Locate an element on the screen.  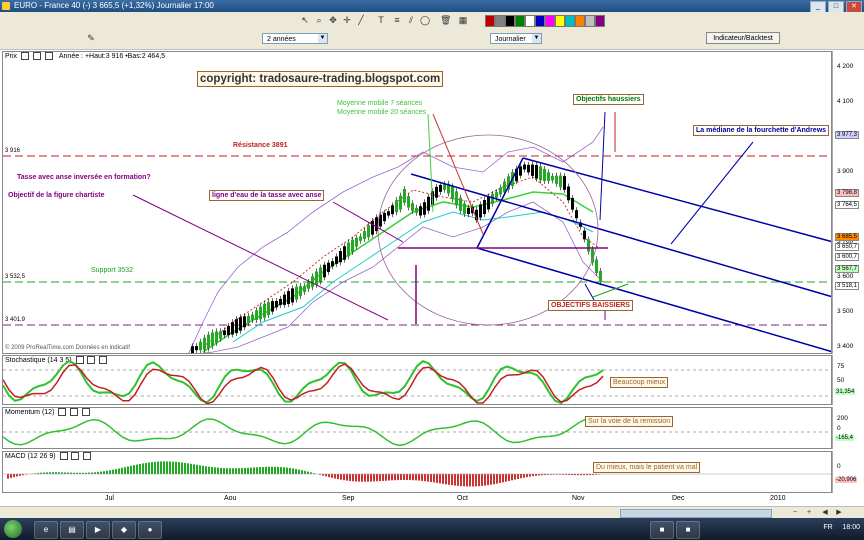
indicator-backtest-button: Indicateur/Backtest is located at coordinates (743, 38).